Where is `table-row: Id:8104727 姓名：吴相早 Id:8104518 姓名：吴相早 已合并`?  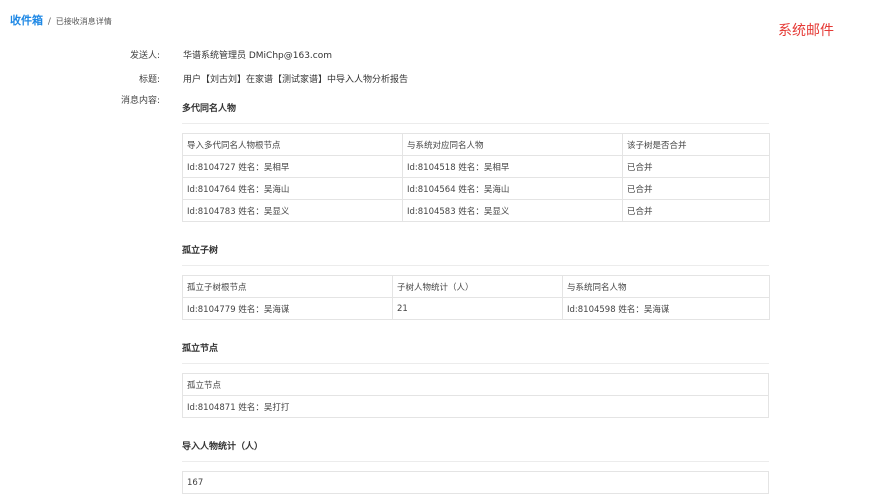 table-row: Id:8104727 姓名：吴相早 Id:8104518 姓名：吴相早 已合并 is located at coordinates (476, 166).